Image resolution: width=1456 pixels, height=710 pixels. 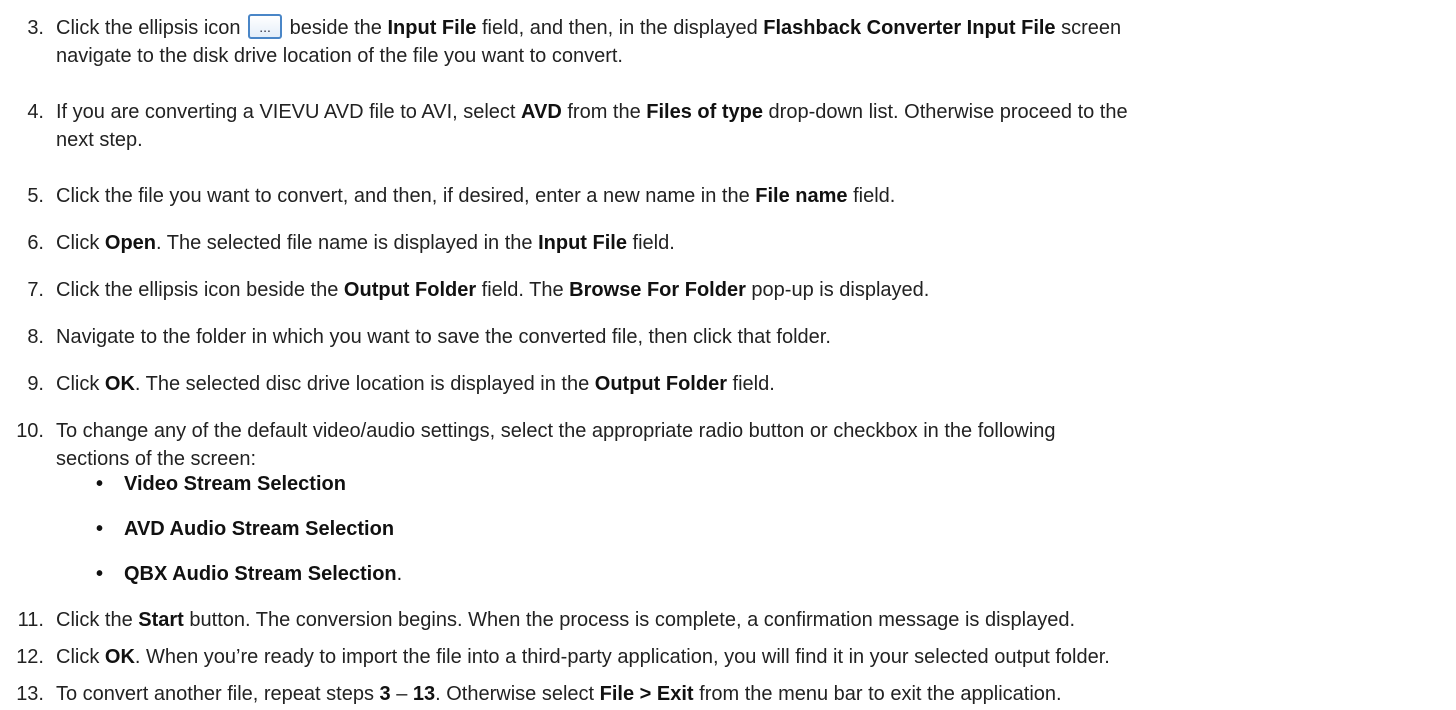 What do you see at coordinates (35, 196) in the screenshot?
I see `step-number: 5.` at bounding box center [35, 196].